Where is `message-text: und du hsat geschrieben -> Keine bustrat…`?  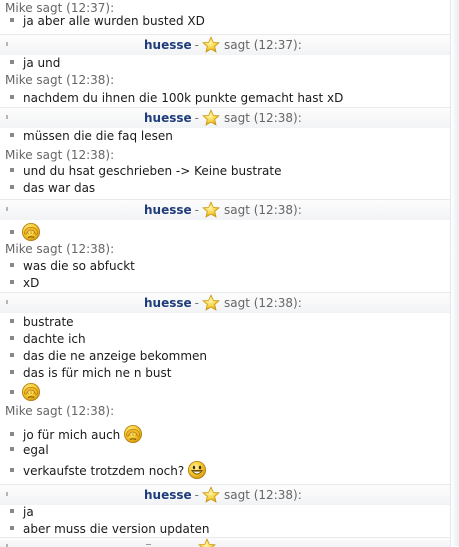 message-text: und du hsat geschrieben -> Keine bustrat… is located at coordinates (152, 171).